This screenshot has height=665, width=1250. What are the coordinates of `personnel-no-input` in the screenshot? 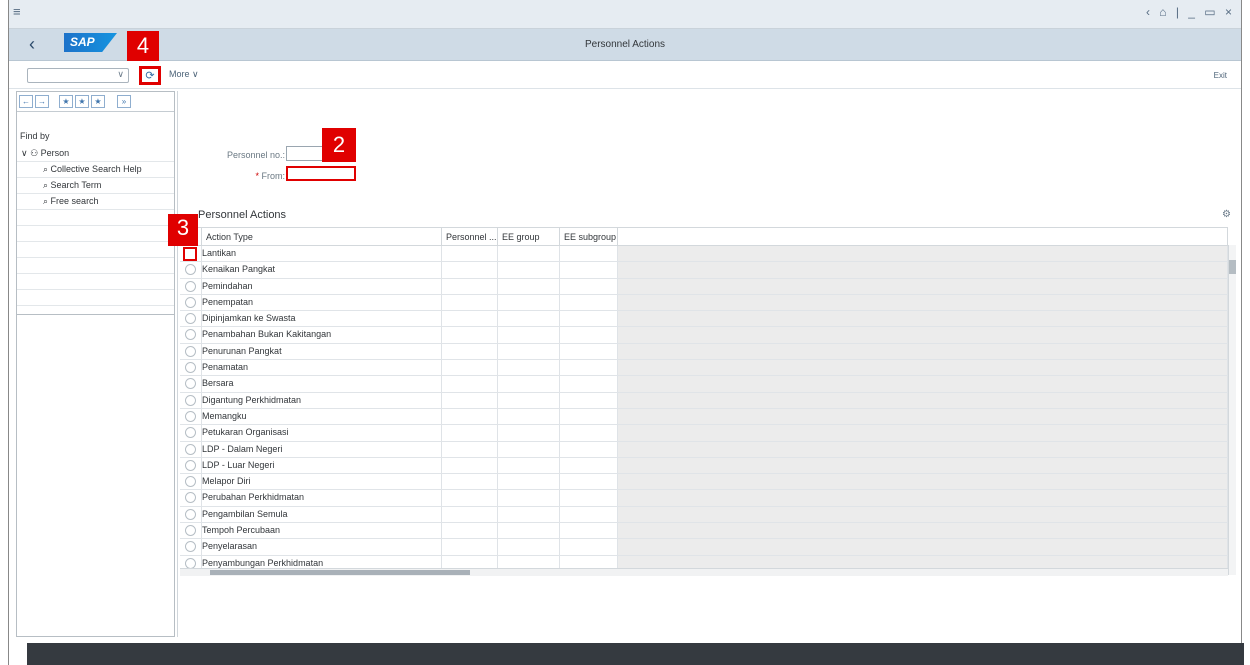 It's located at (306, 153).